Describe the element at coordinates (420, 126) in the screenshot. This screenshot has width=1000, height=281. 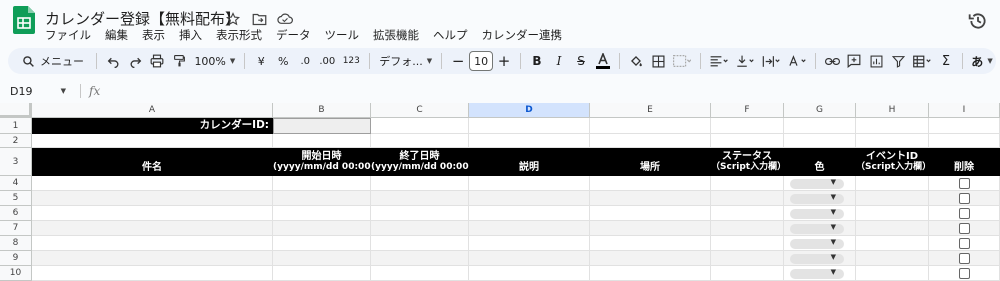
I see `cell-c1` at that location.